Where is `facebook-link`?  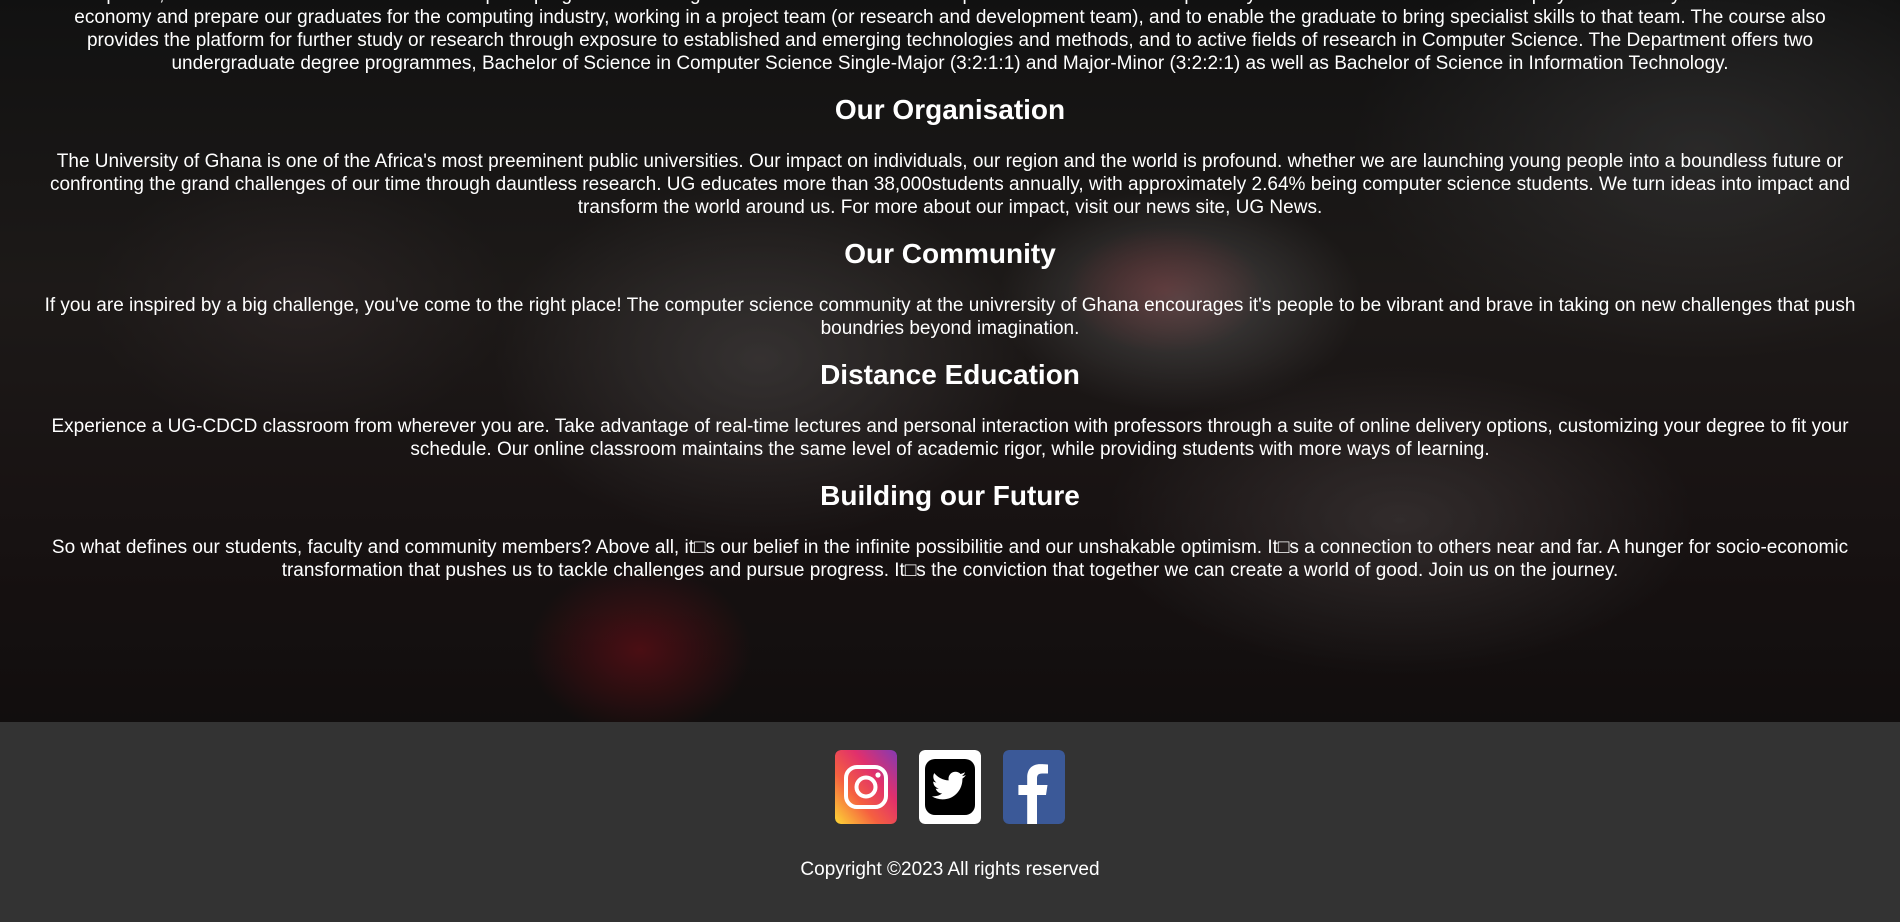
facebook-link is located at coordinates (1034, 787).